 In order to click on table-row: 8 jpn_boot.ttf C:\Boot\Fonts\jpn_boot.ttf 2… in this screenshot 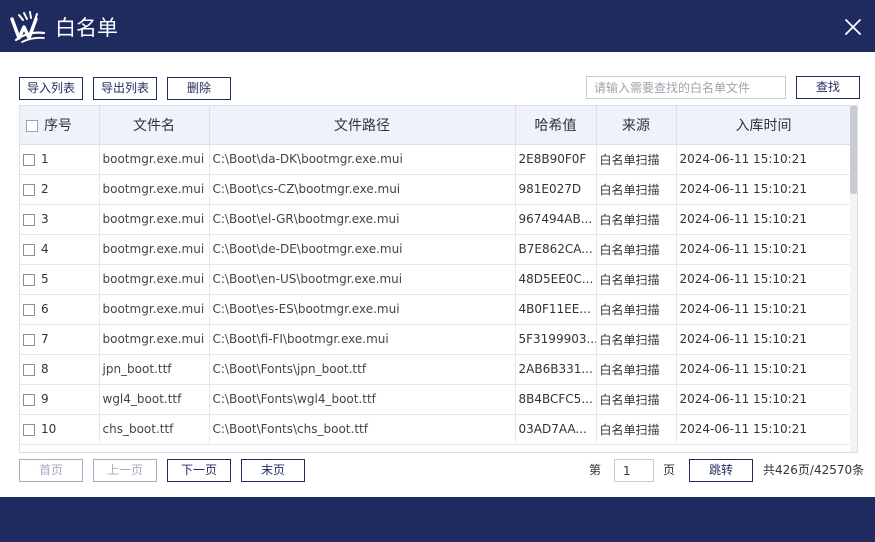, I will do `click(436, 369)`.